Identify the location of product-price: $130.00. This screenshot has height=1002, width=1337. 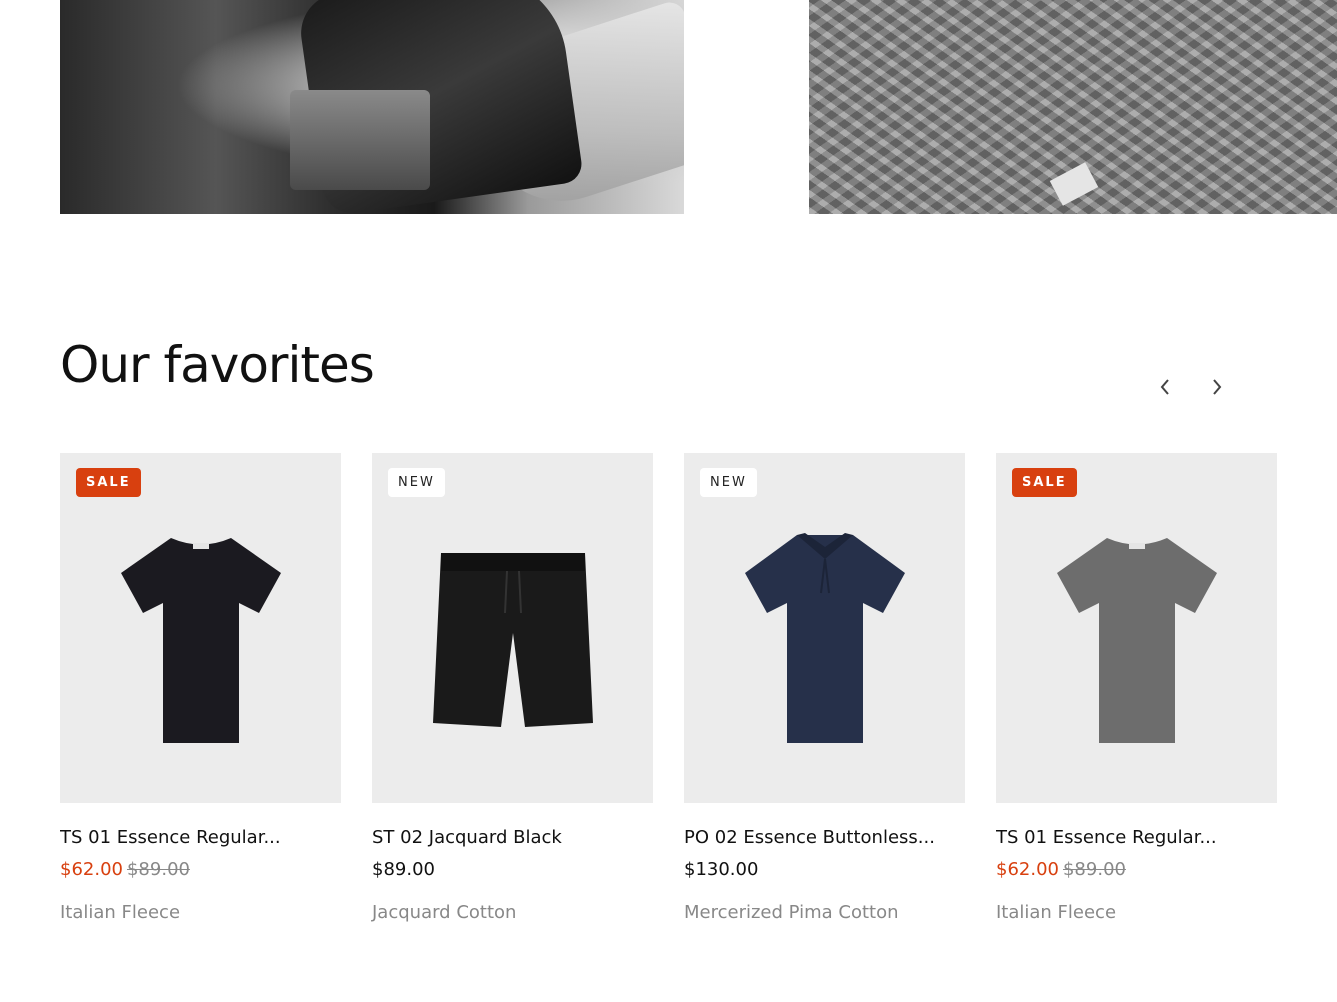
(824, 871).